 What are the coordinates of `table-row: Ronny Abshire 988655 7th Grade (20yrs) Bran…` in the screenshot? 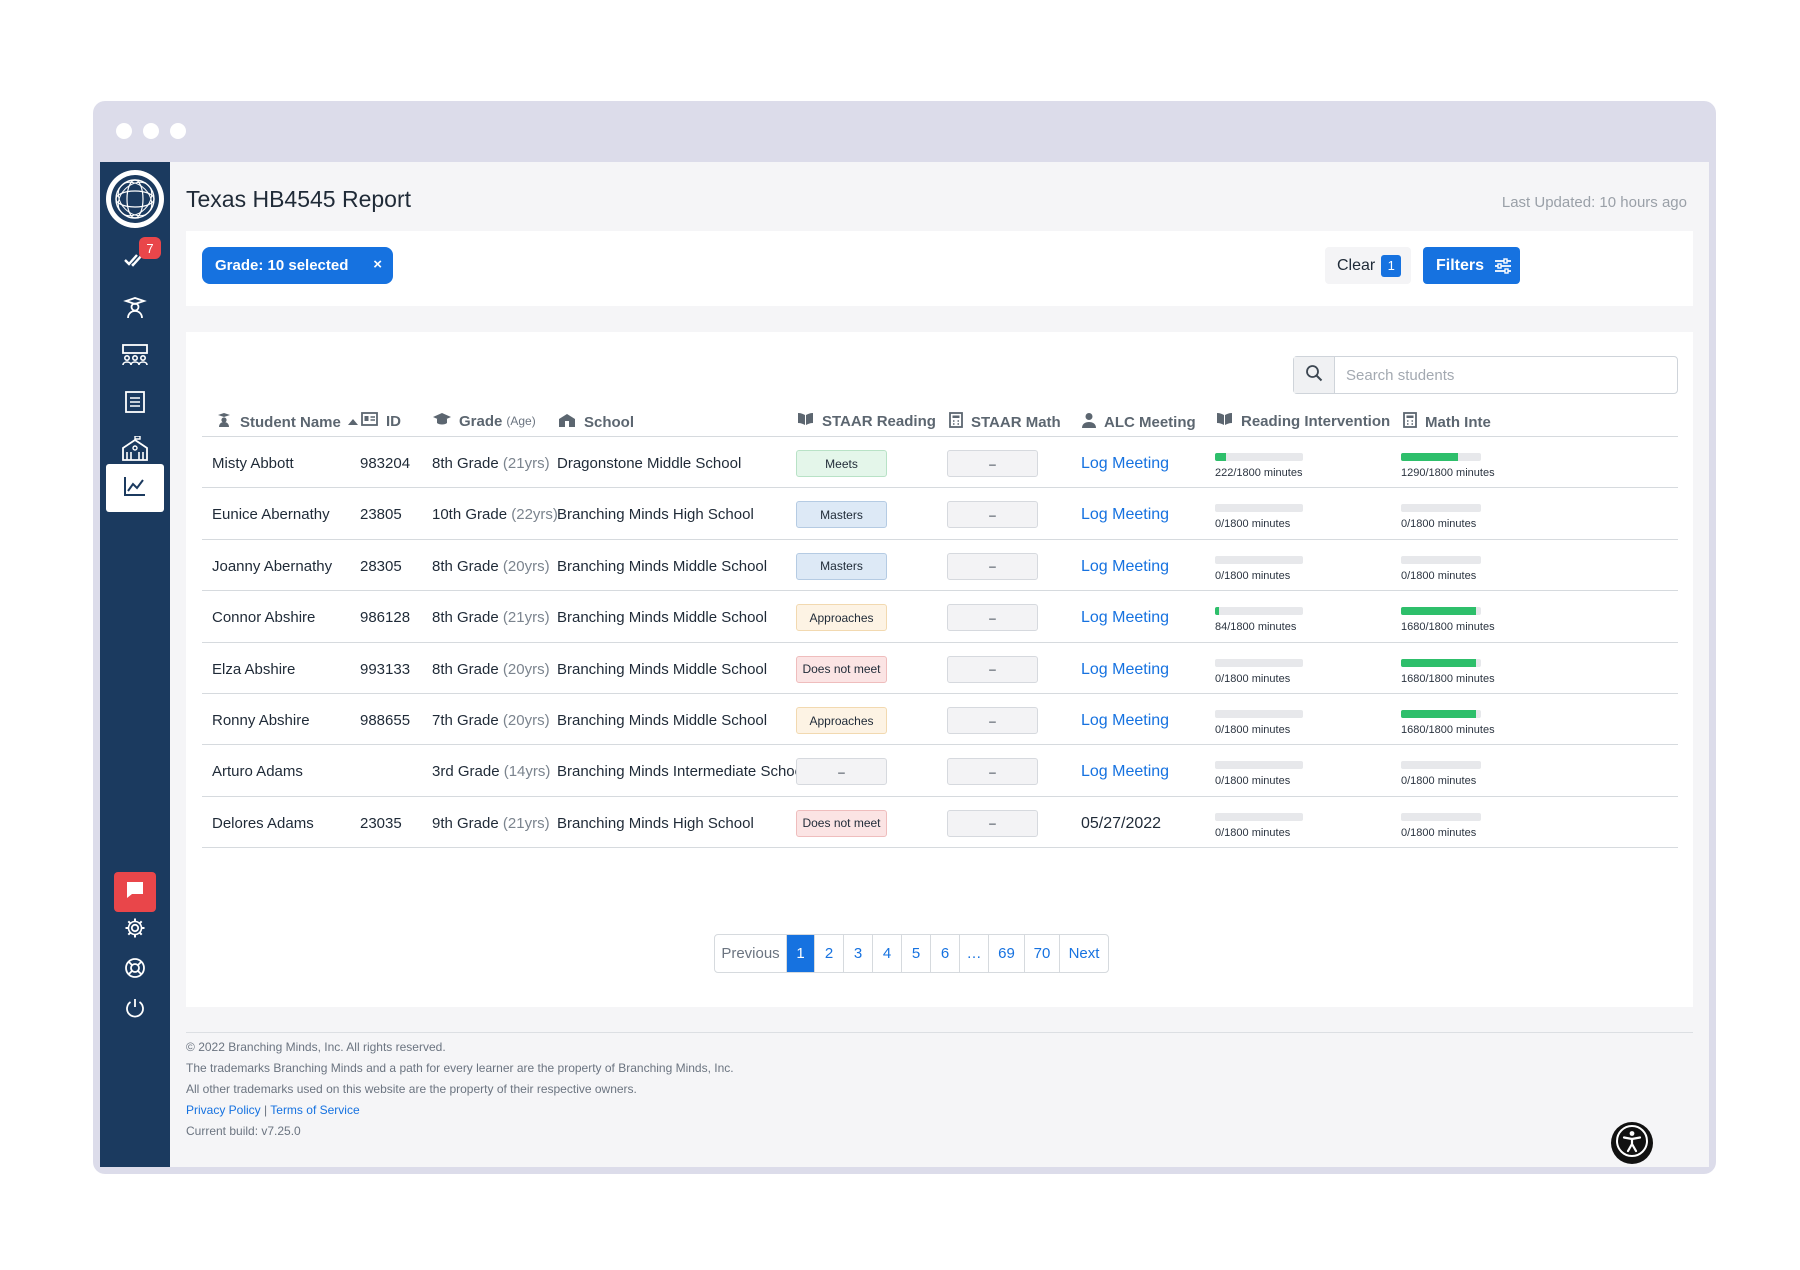 It's located at (940, 719).